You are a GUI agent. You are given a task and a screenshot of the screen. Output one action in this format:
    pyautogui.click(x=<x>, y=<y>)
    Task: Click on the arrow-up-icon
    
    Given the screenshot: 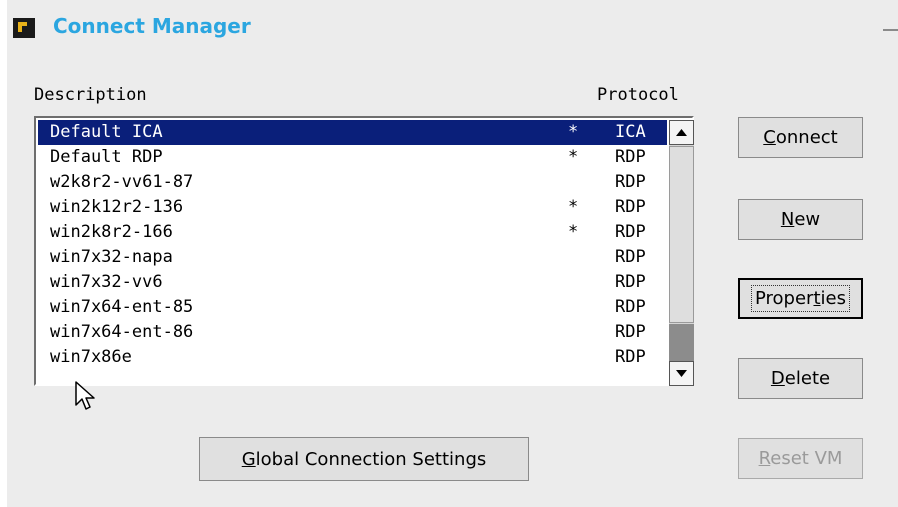 What is the action you would take?
    pyautogui.click(x=681, y=132)
    